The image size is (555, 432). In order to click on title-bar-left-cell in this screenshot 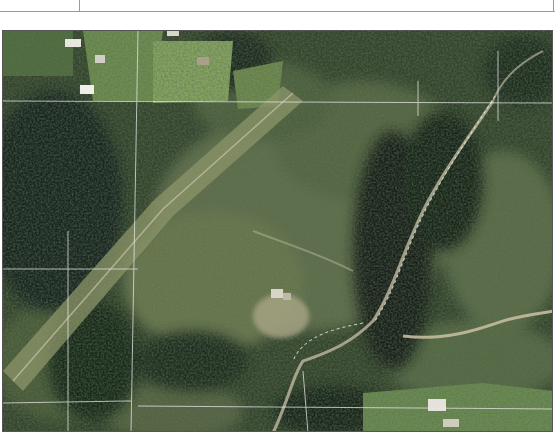, I will do `click(40, 5)`.